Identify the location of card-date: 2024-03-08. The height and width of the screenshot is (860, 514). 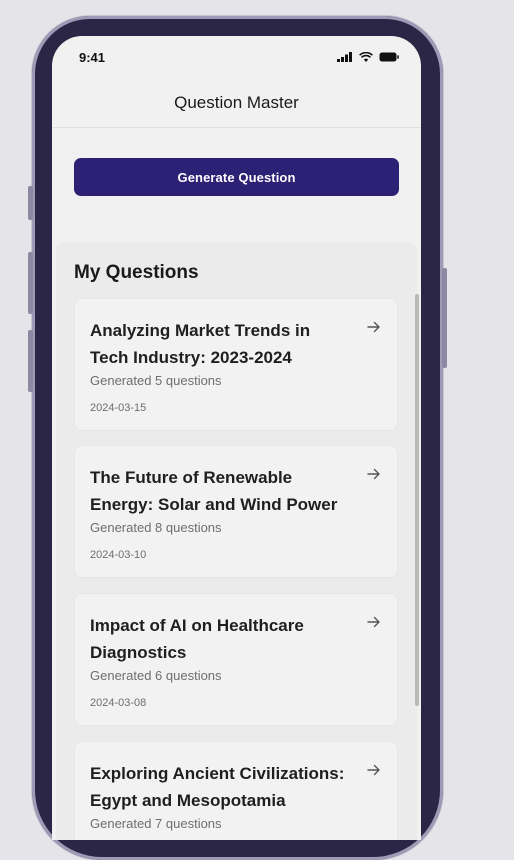
(118, 703).